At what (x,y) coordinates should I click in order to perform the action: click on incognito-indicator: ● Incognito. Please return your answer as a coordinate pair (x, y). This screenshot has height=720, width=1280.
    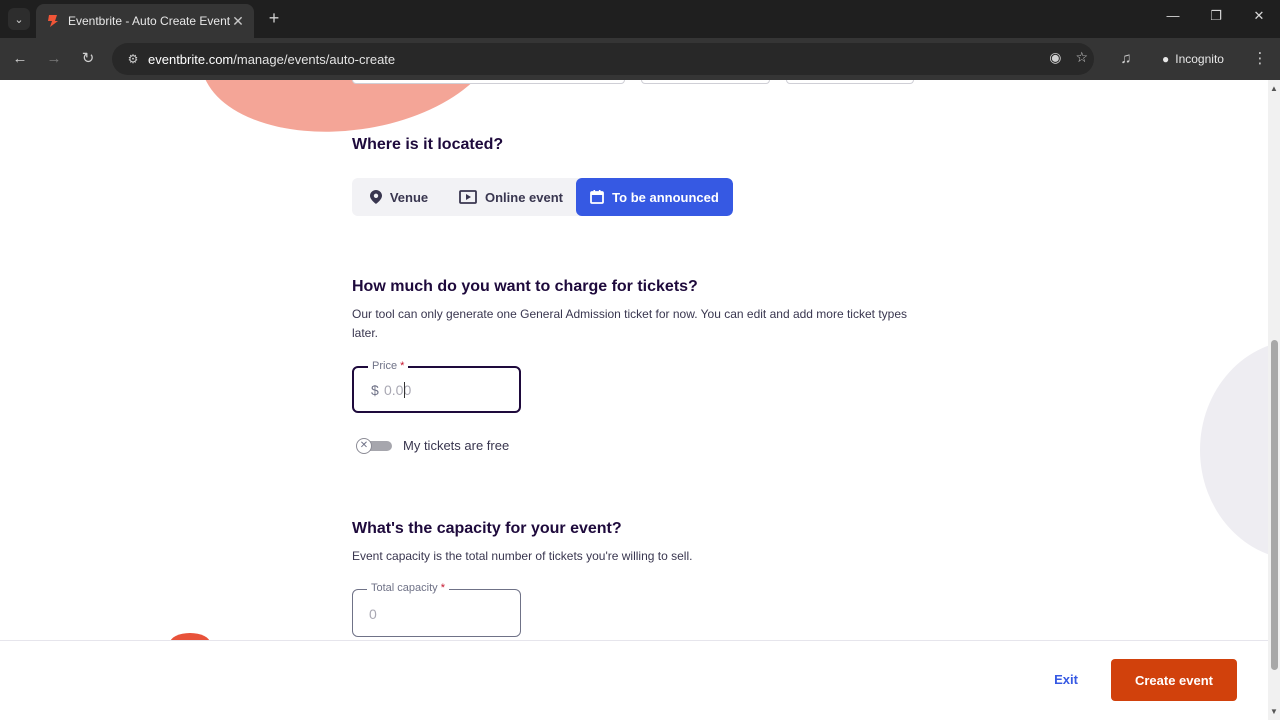
    Looking at the image, I should click on (1193, 59).